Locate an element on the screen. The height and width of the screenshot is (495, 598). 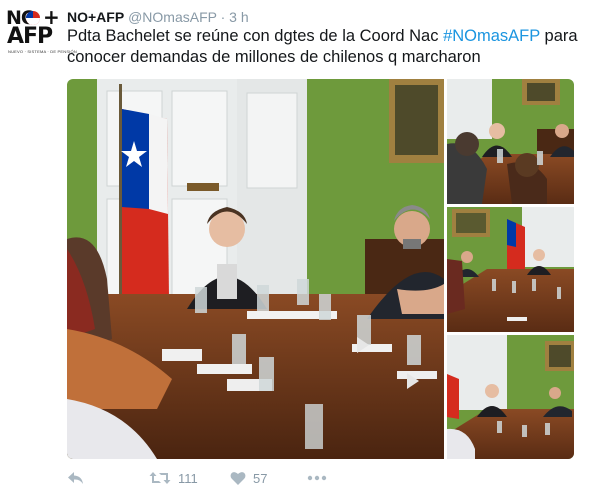
tweet-header: NO+AFP @NOmasAFP · 3 h is located at coordinates (158, 17).